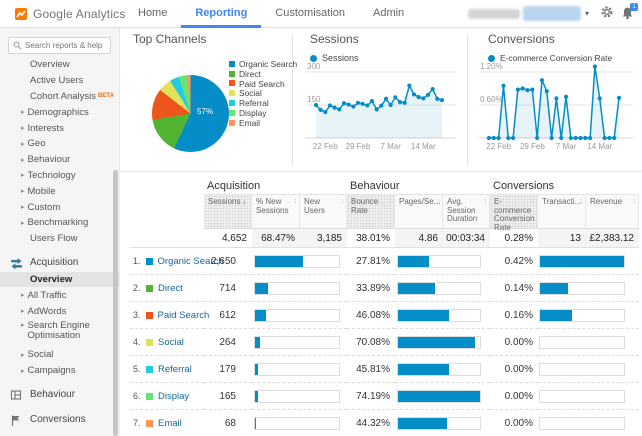 The width and height of the screenshot is (642, 436). What do you see at coordinates (59, 371) in the screenshot?
I see `sidebar-item-campaigns: ▸ Campaigns` at bounding box center [59, 371].